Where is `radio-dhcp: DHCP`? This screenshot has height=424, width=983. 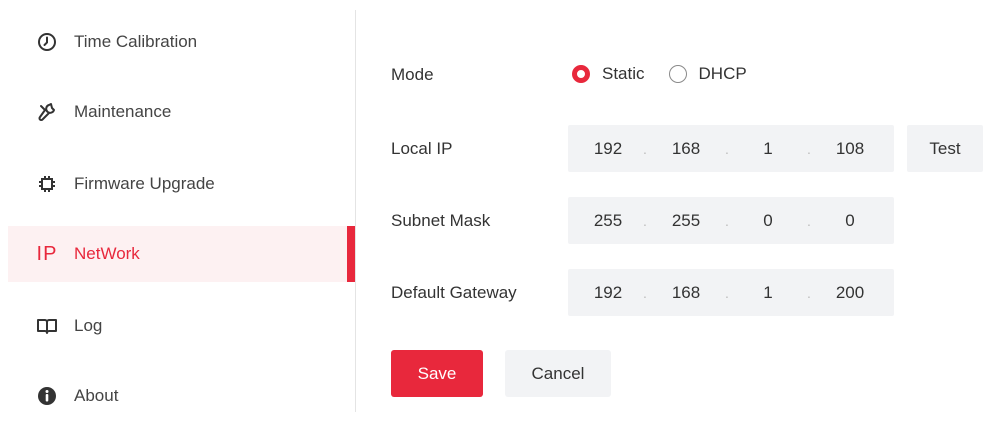
radio-dhcp: DHCP is located at coordinates (707, 74).